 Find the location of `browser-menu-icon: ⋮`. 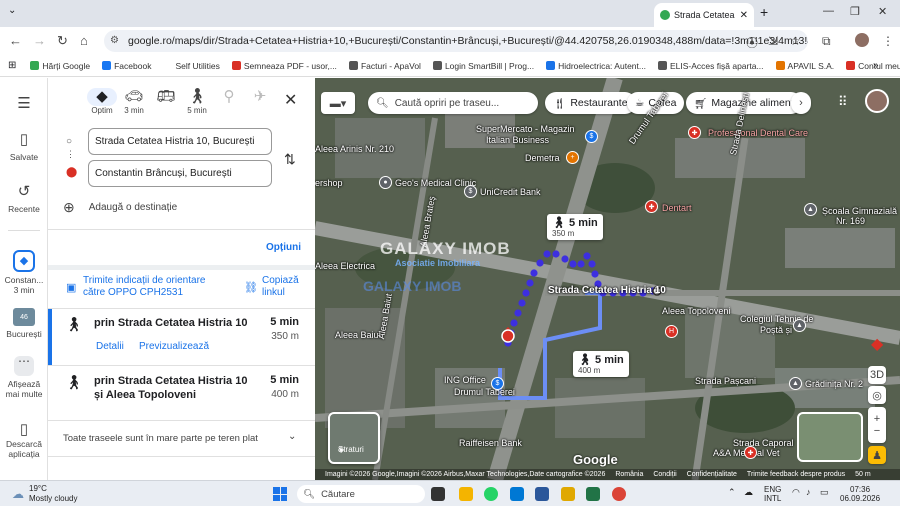

browser-menu-icon: ⋮ is located at coordinates (888, 41).